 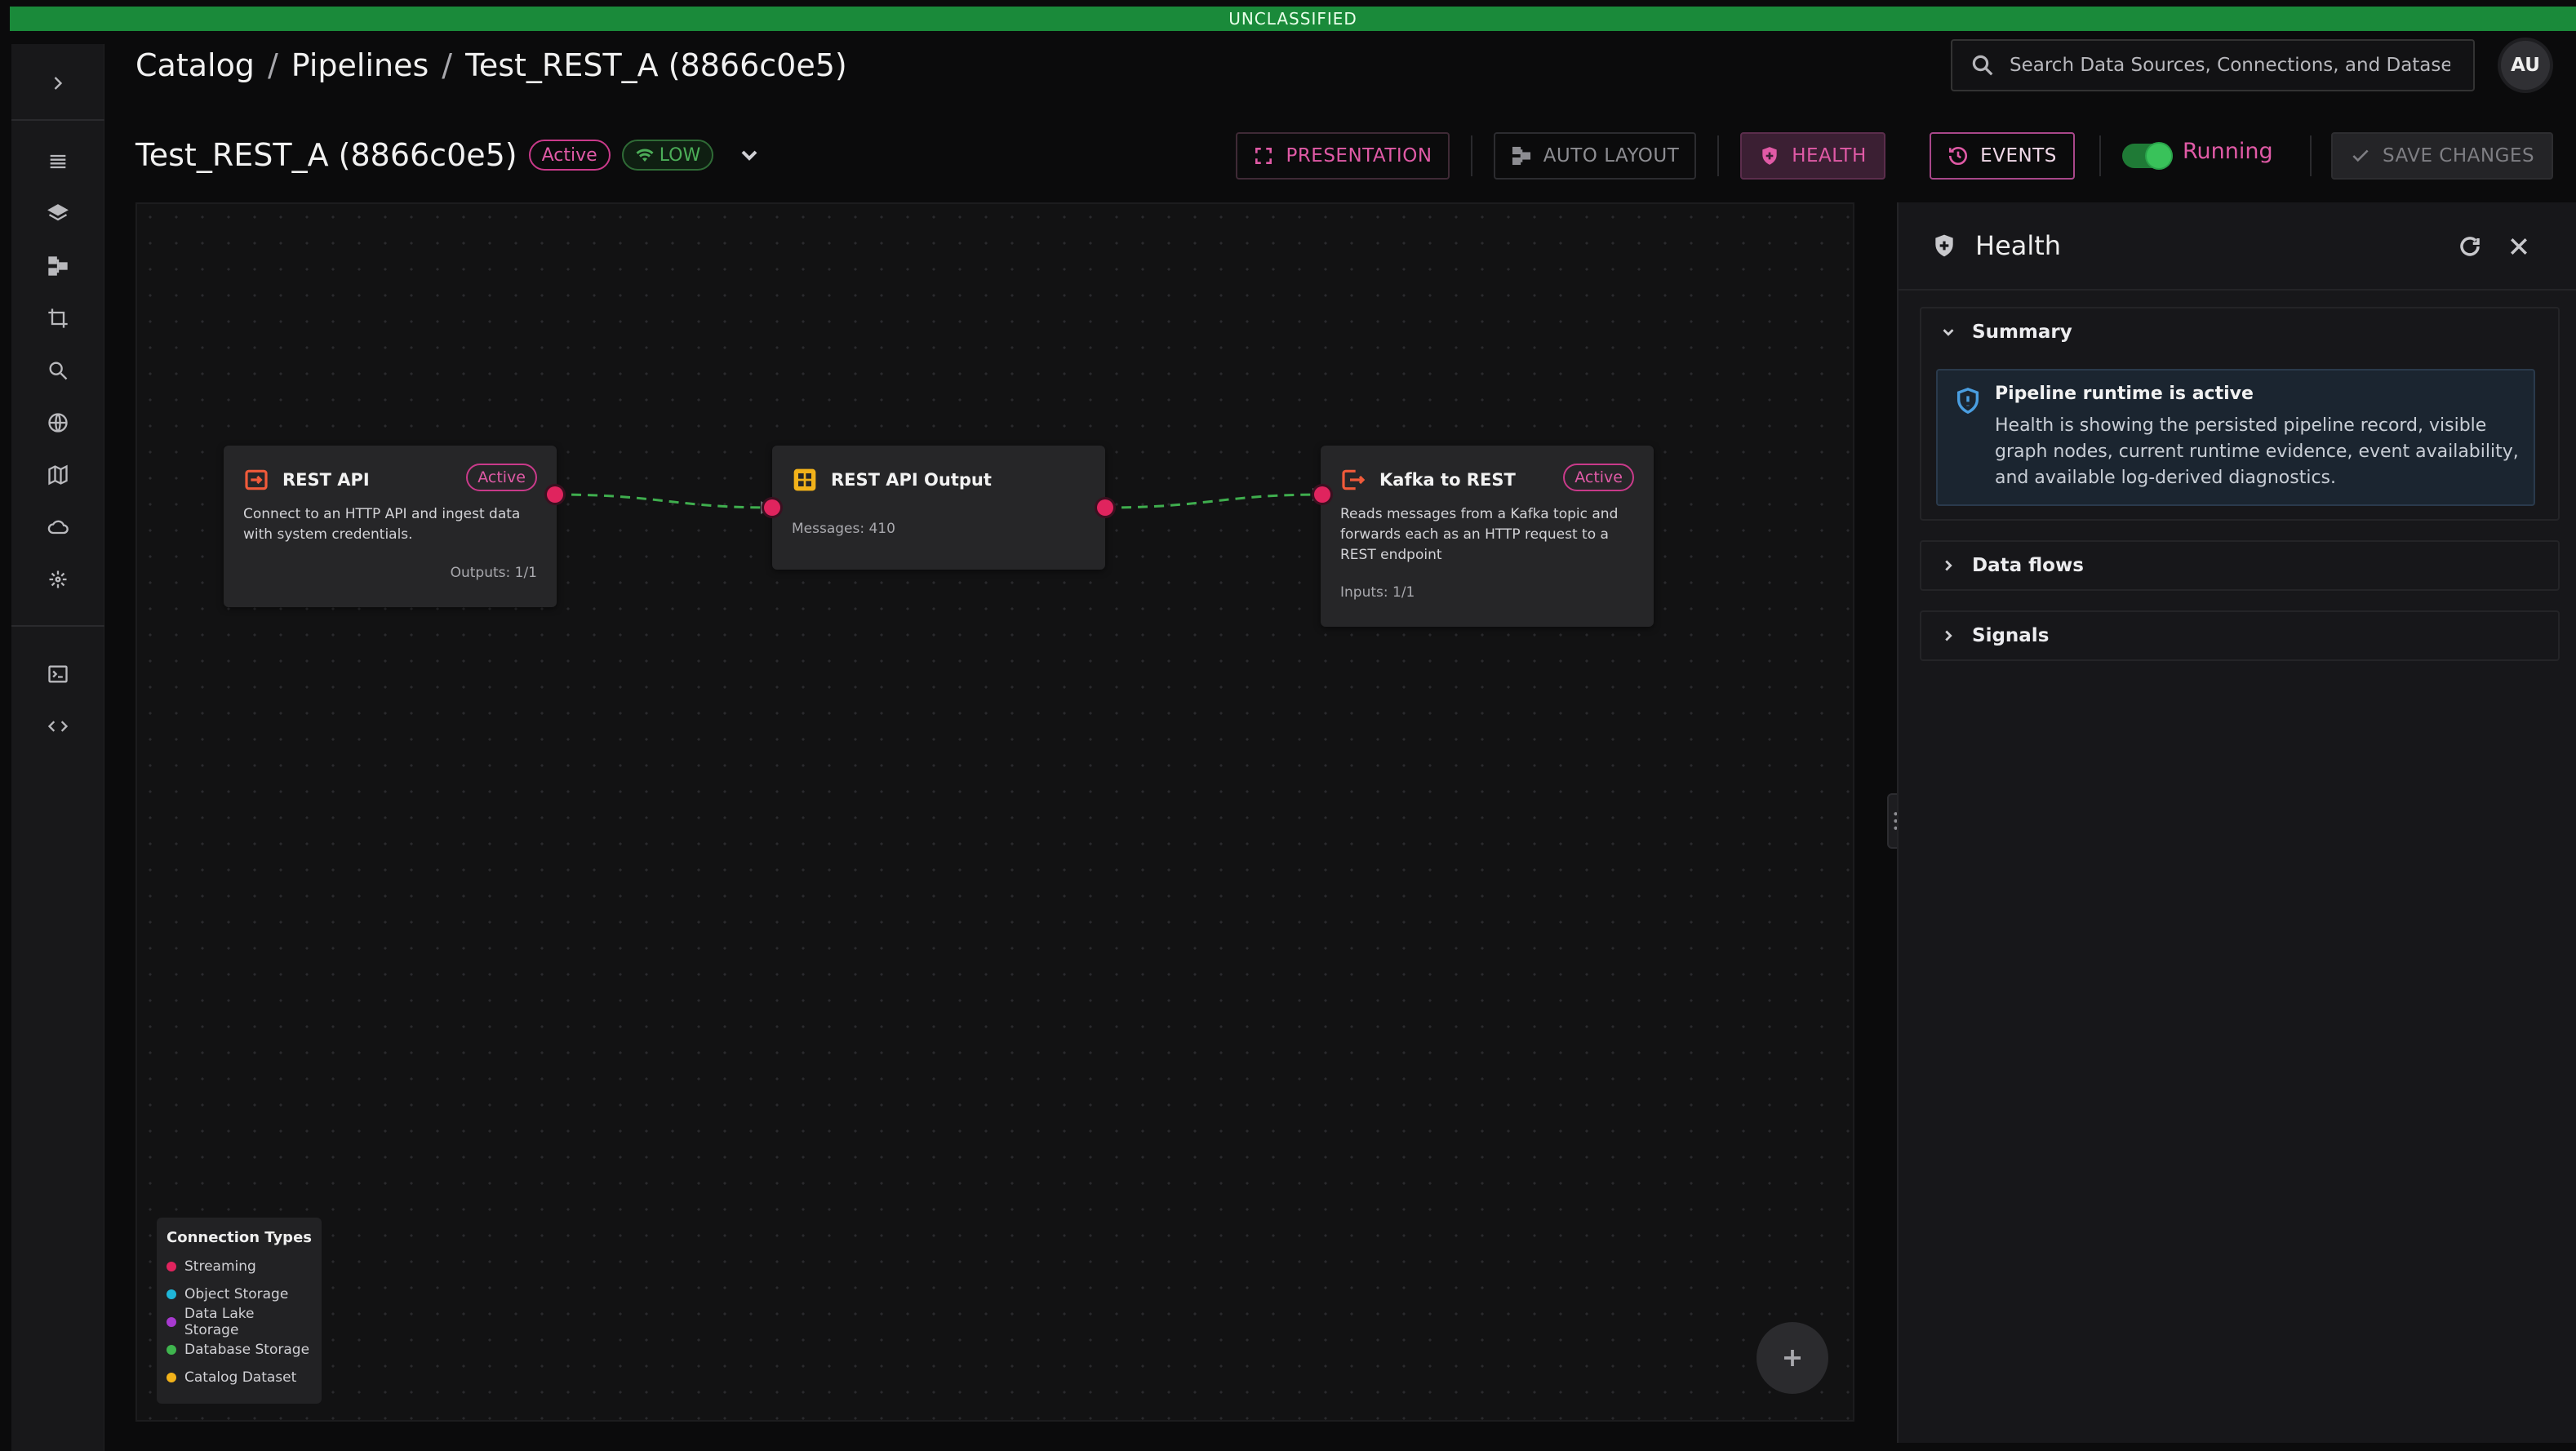 I want to click on expand-sidebar-button, so click(x=57, y=83).